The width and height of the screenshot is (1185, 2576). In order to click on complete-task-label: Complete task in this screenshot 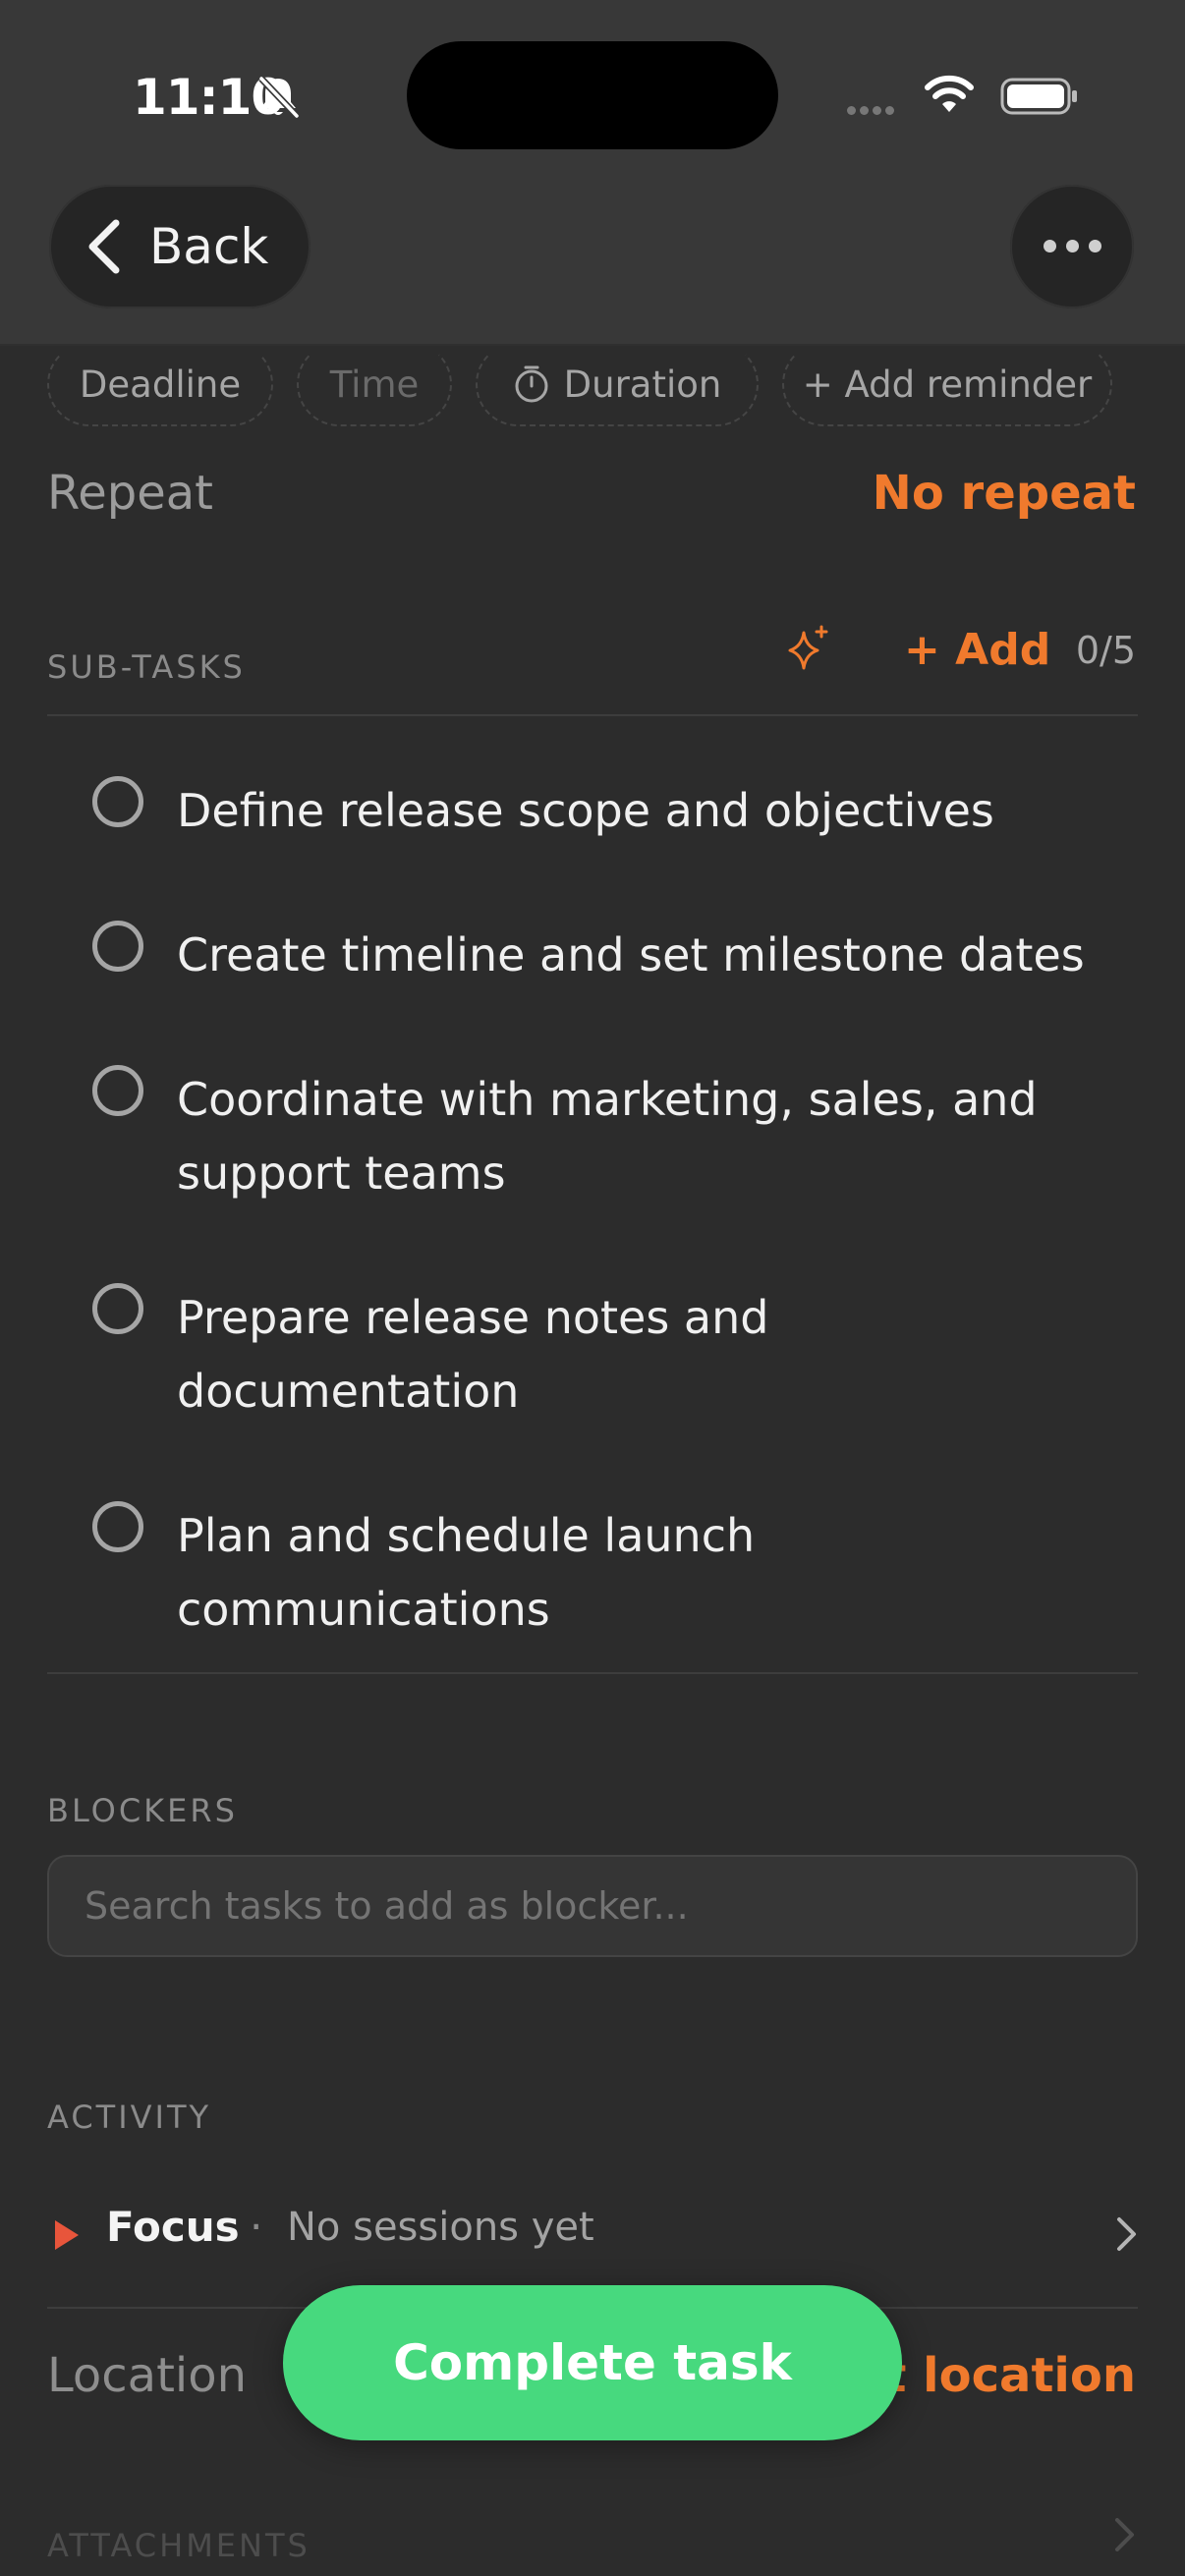, I will do `click(592, 2362)`.